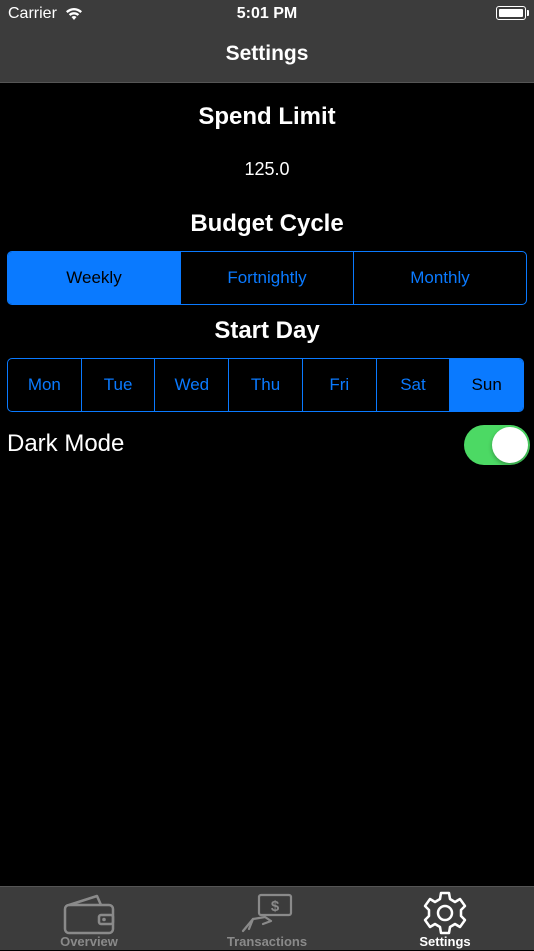 This screenshot has height=951, width=534. Describe the element at coordinates (44, 385) in the screenshot. I see `segment-mon: Mon` at that location.